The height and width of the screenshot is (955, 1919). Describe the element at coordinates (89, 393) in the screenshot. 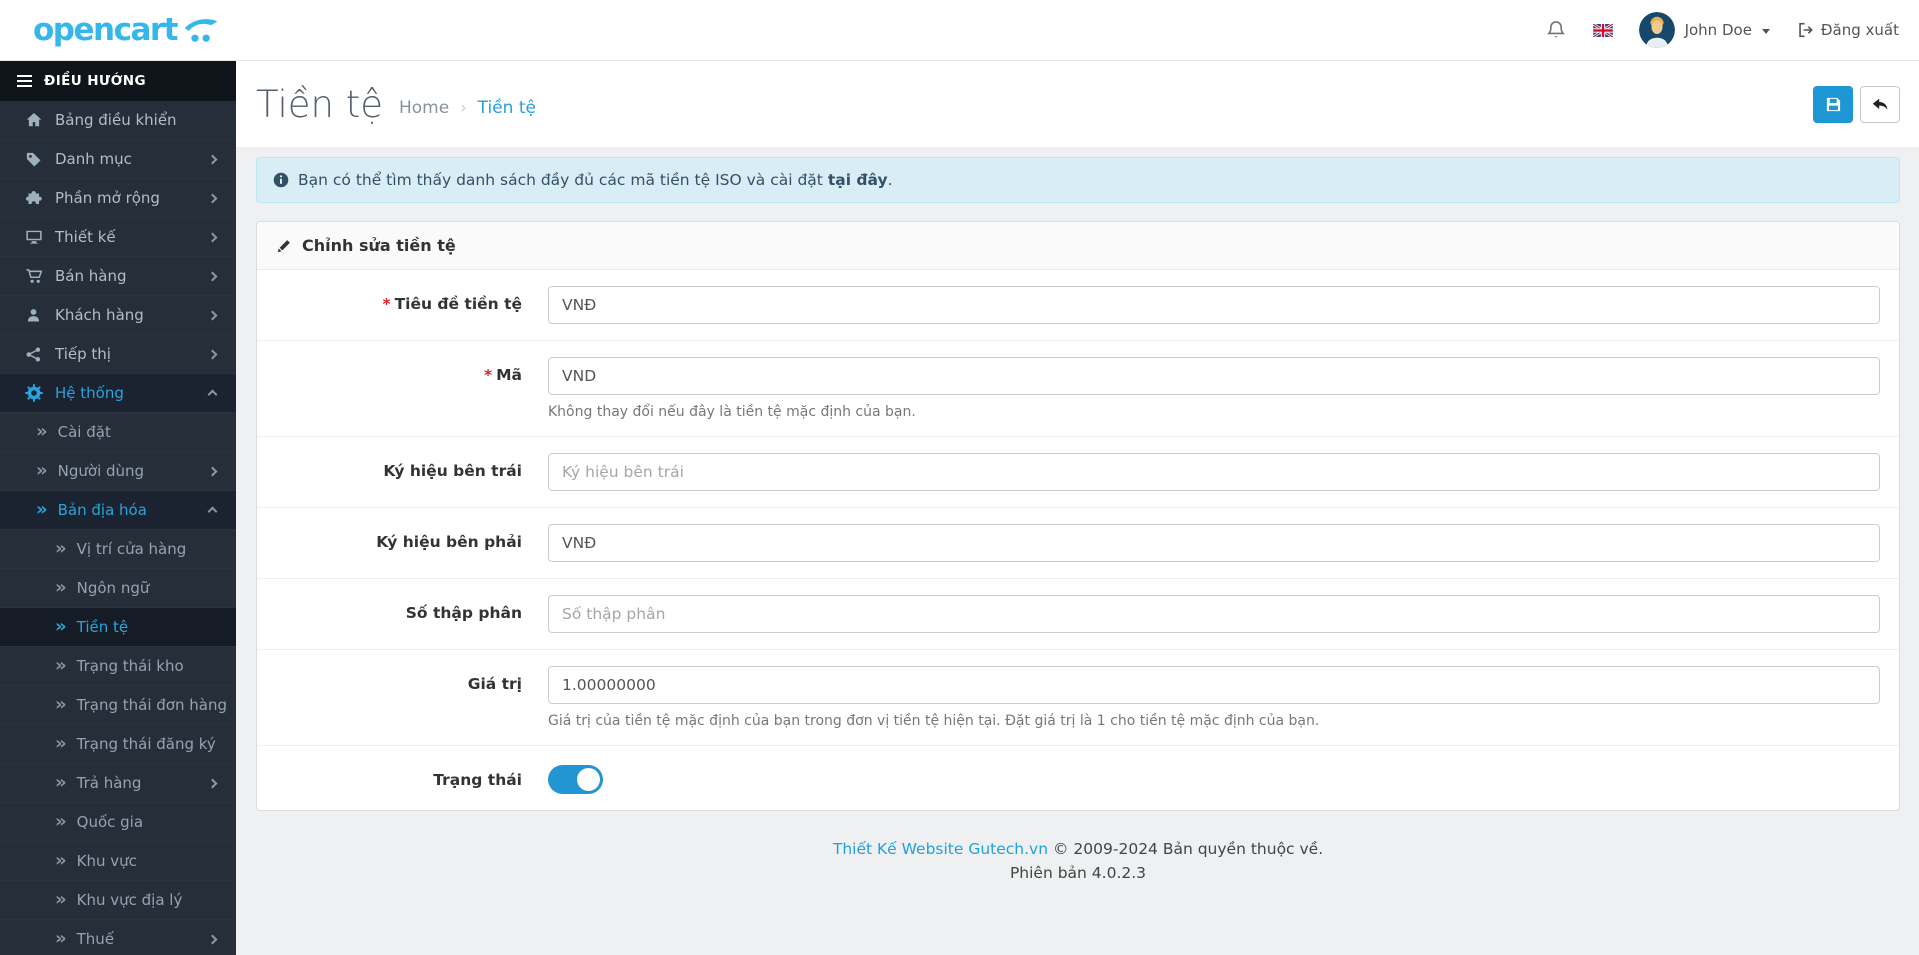

I see `sidebar-item-label: Hệ thống` at that location.